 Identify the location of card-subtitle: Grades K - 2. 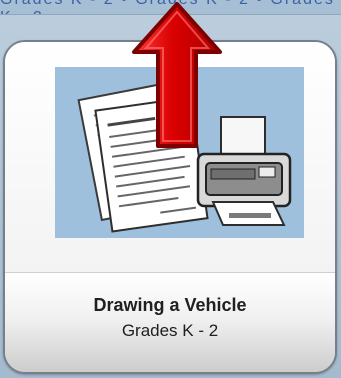
(170, 330).